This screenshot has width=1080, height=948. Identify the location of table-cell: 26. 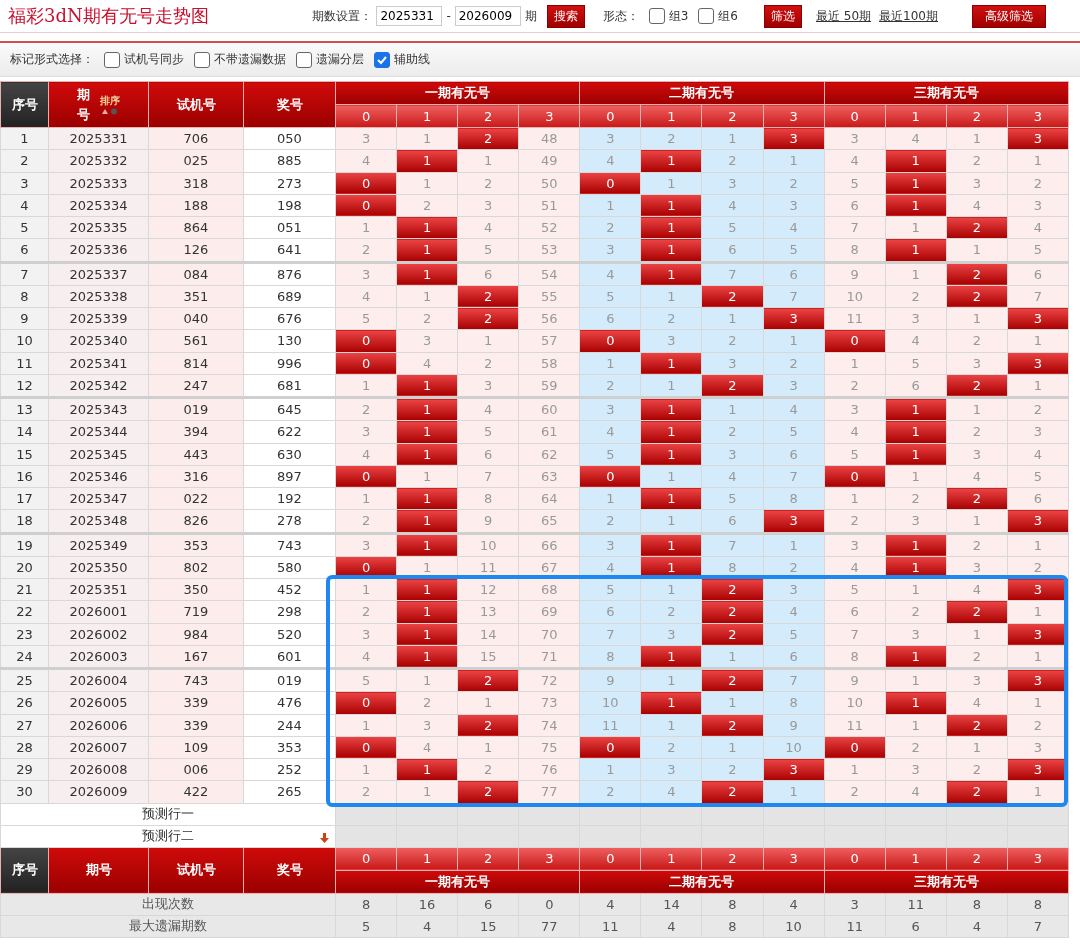
(24, 702).